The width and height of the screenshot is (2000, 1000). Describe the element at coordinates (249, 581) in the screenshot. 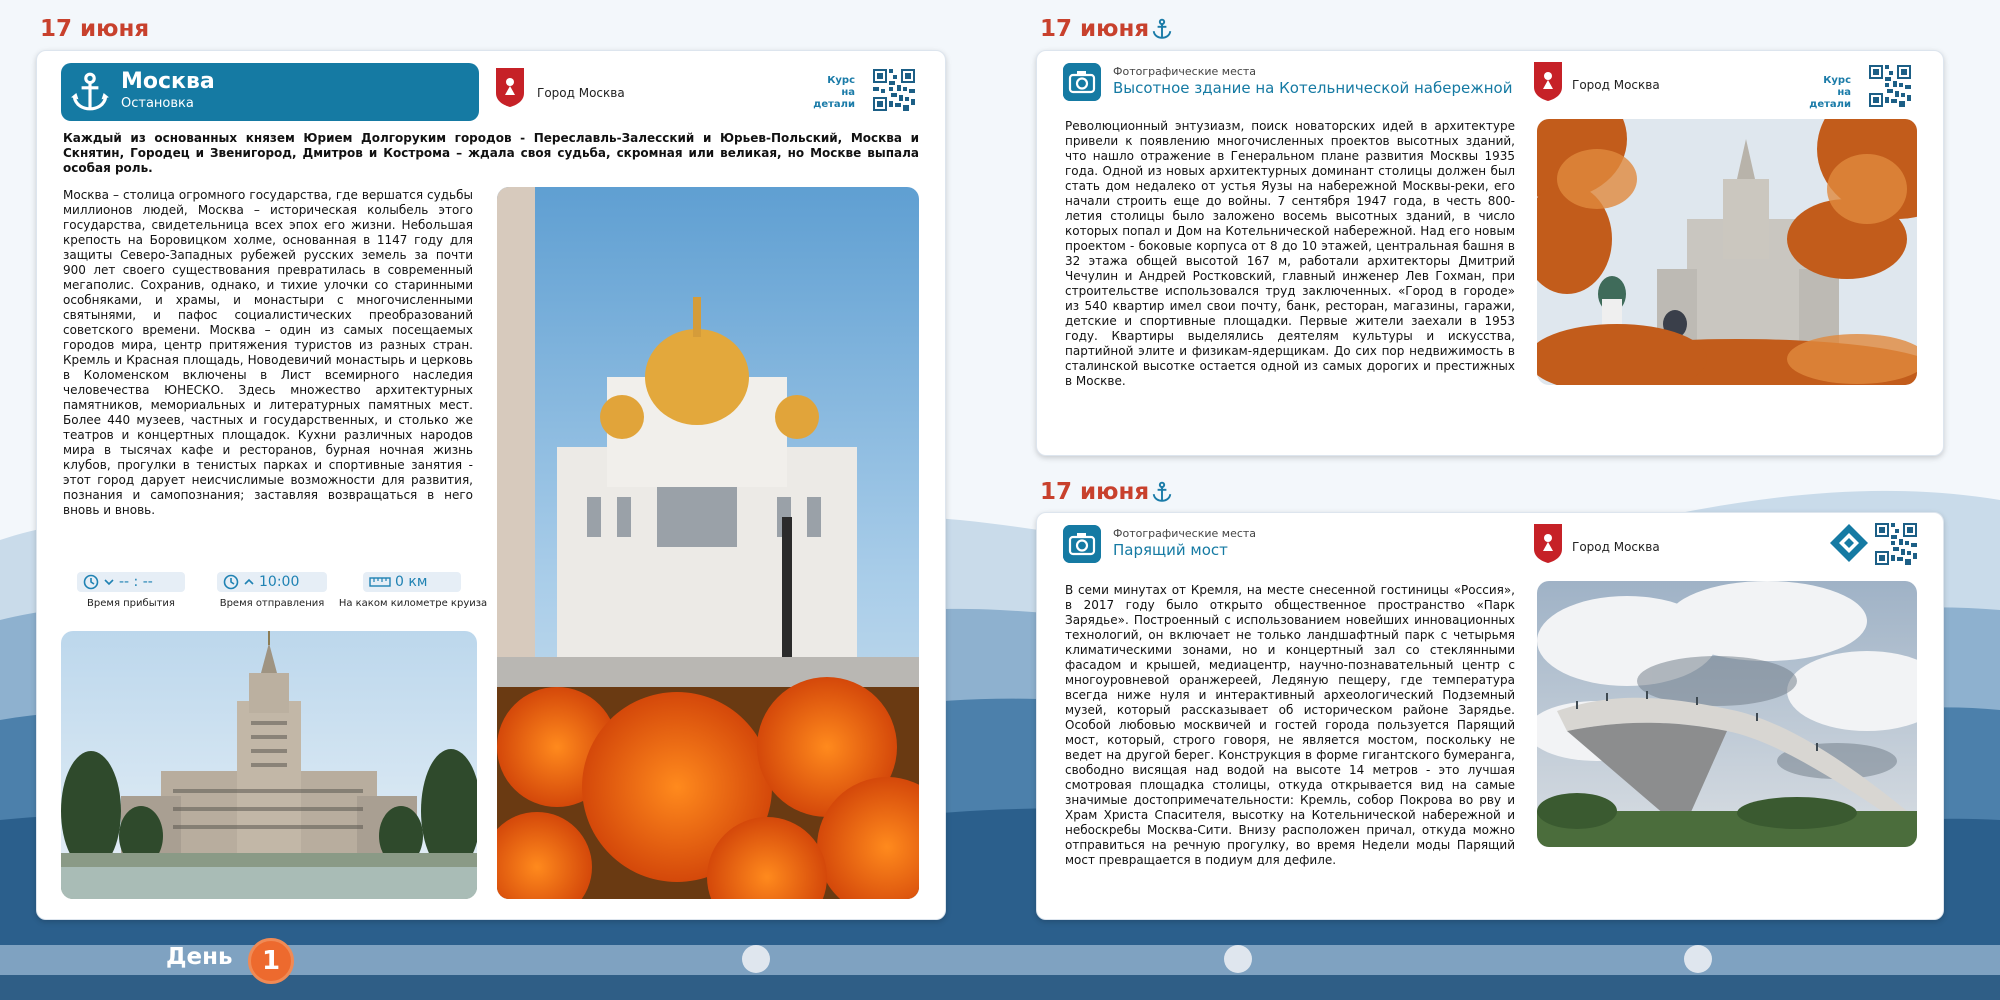

I see `chevron-up-icon` at that location.